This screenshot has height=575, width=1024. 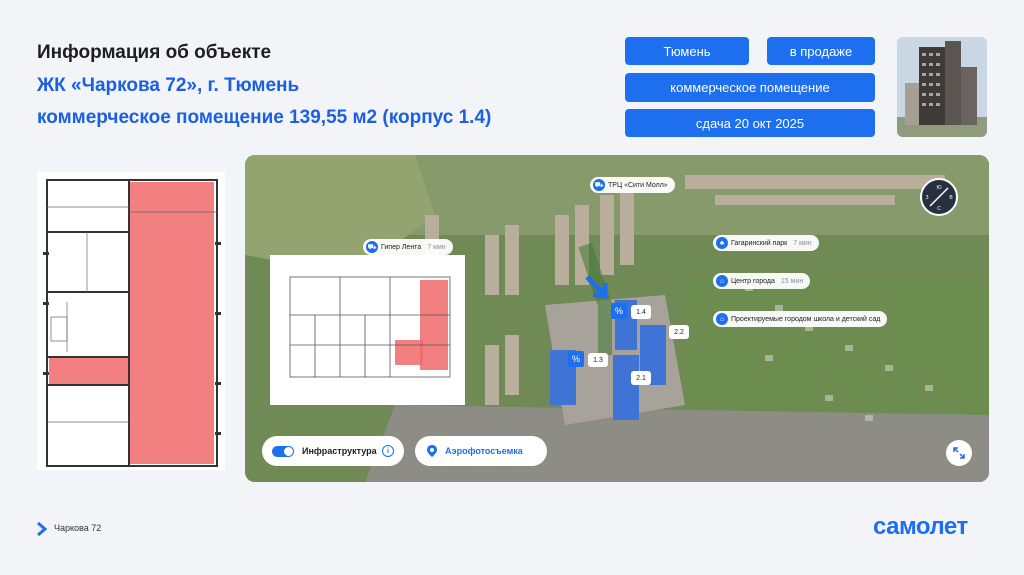 I want to click on expand-button, so click(x=959, y=453).